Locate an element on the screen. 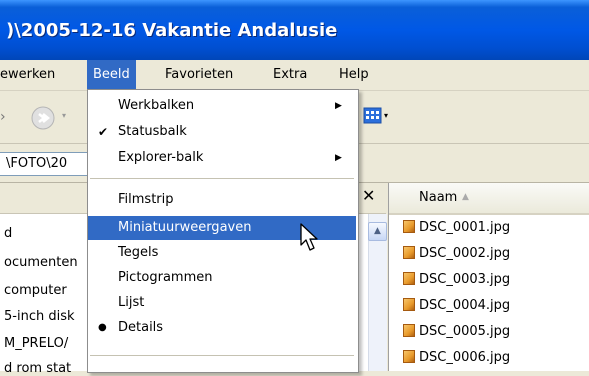 Image resolution: width=589 pixels, height=376 pixels. sort-ascending-icon: ▲ is located at coordinates (465, 197).